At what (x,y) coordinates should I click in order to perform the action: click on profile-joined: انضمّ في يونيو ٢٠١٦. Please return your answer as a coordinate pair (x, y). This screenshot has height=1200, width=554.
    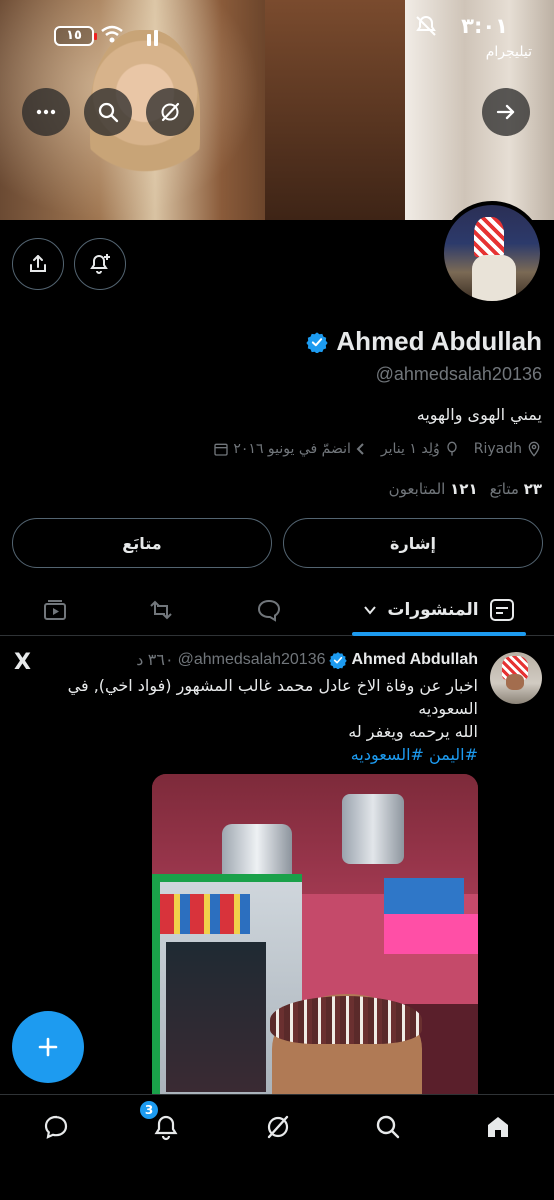
    Looking at the image, I should click on (290, 449).